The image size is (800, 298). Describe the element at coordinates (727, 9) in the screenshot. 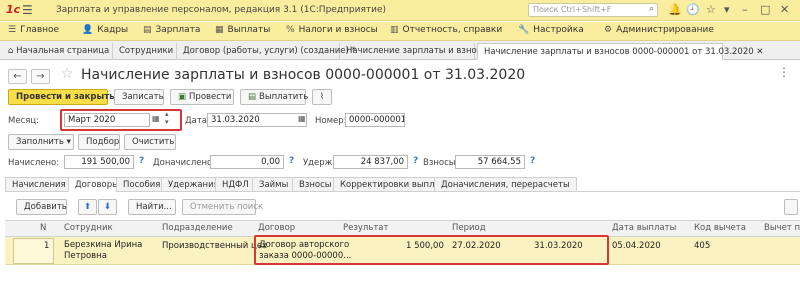

I see `user-menu-icon: ▾` at that location.